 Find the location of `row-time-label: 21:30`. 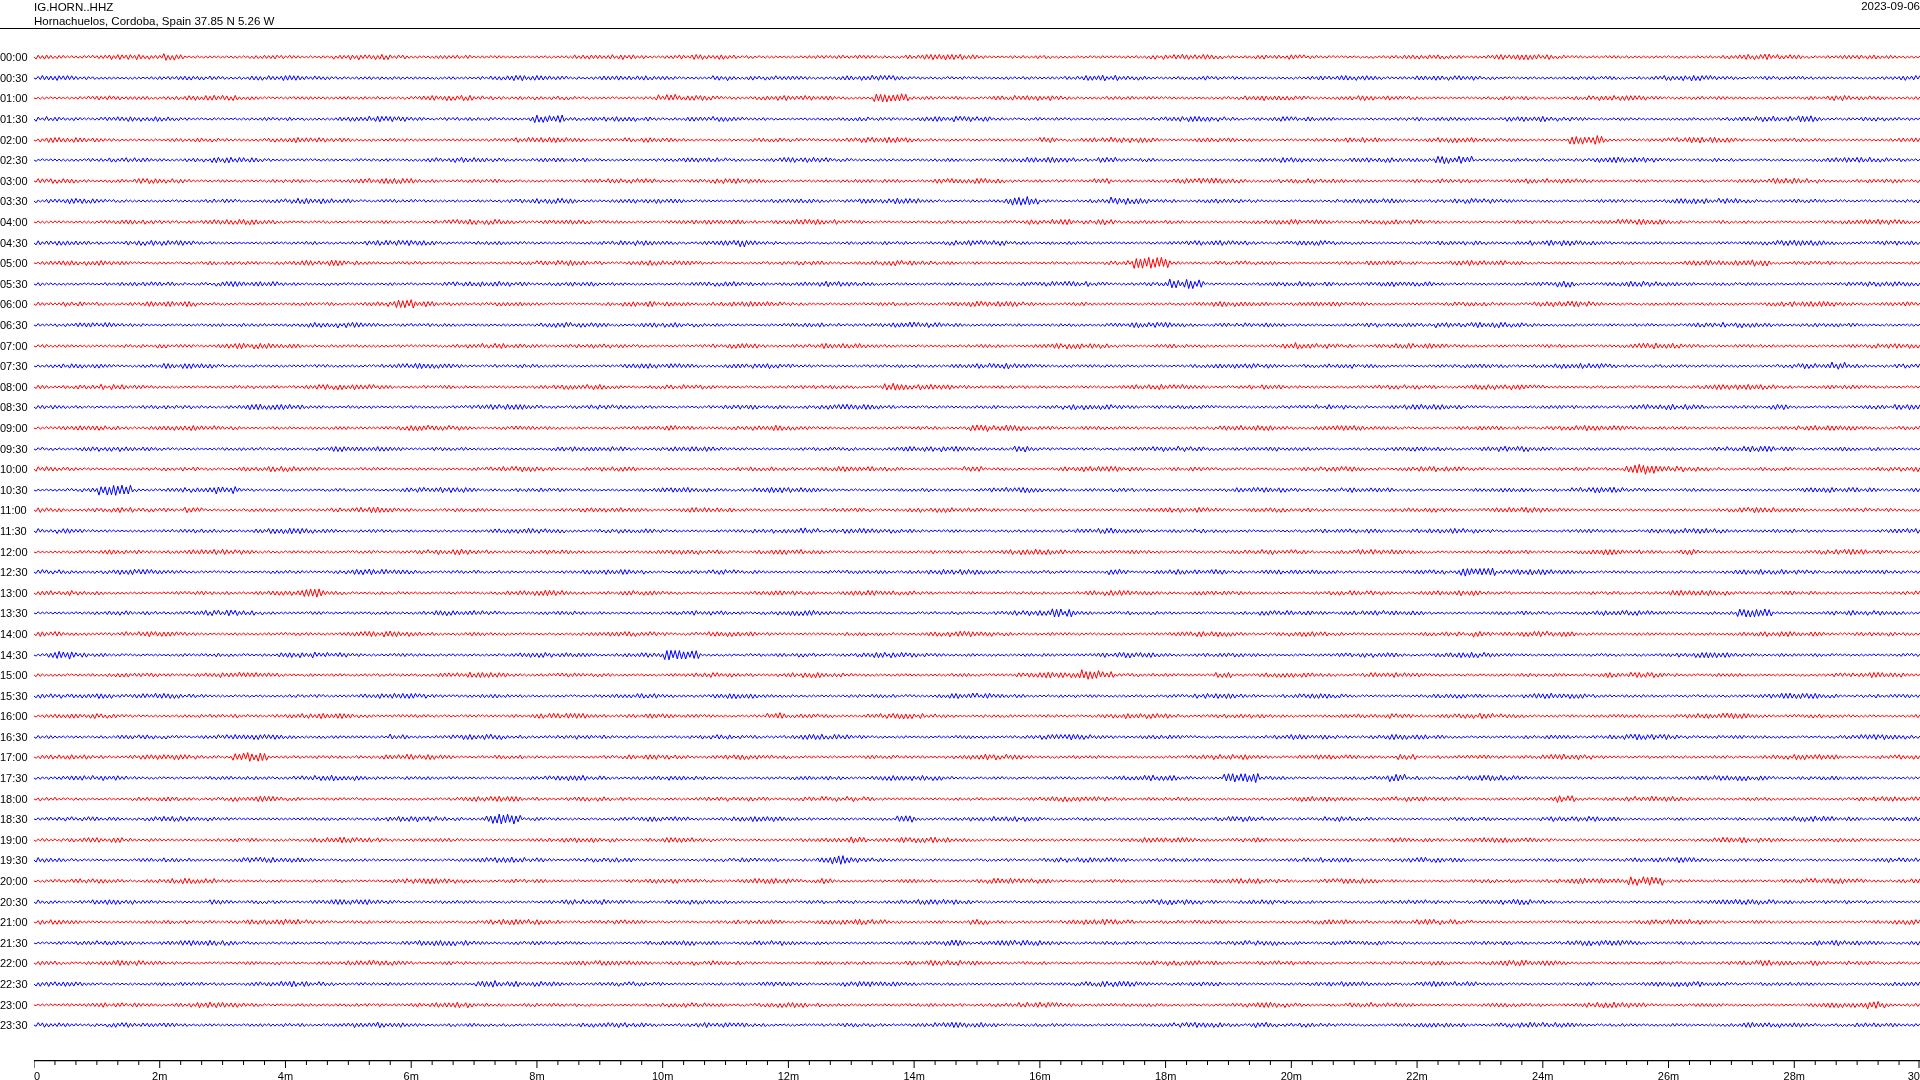

row-time-label: 21:30 is located at coordinates (14, 942).